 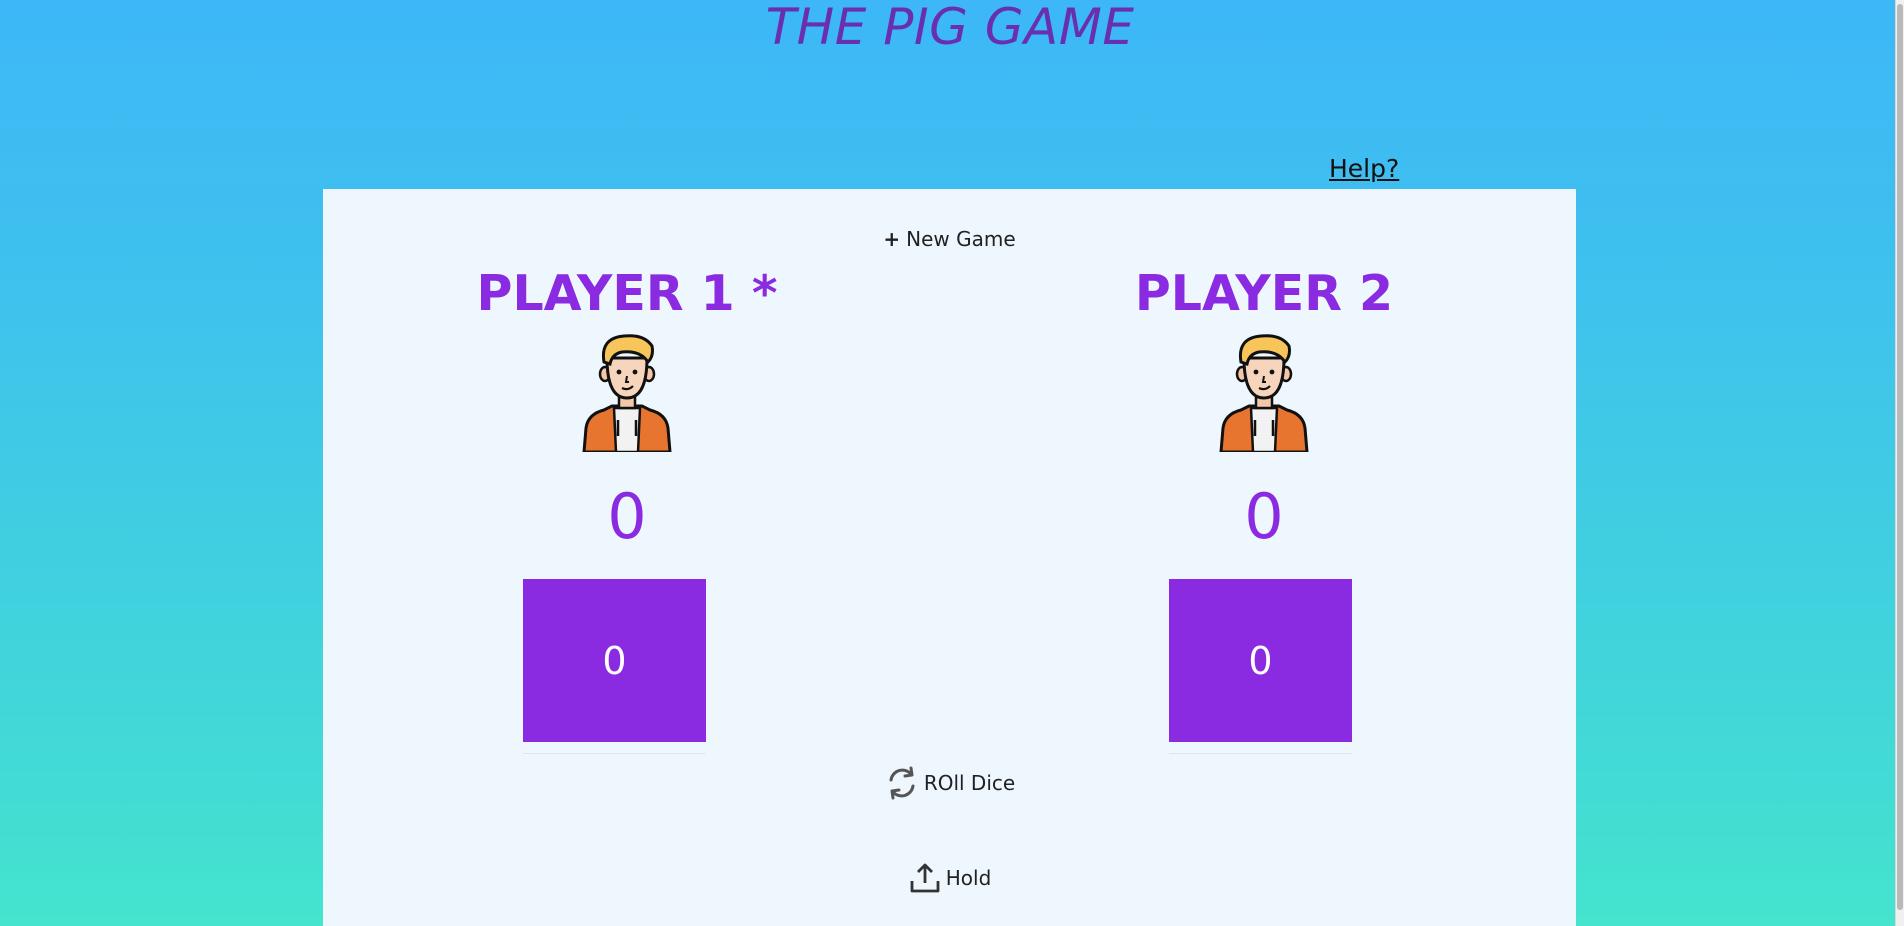 What do you see at coordinates (614, 660) in the screenshot?
I see `player-1-current-score: 0` at bounding box center [614, 660].